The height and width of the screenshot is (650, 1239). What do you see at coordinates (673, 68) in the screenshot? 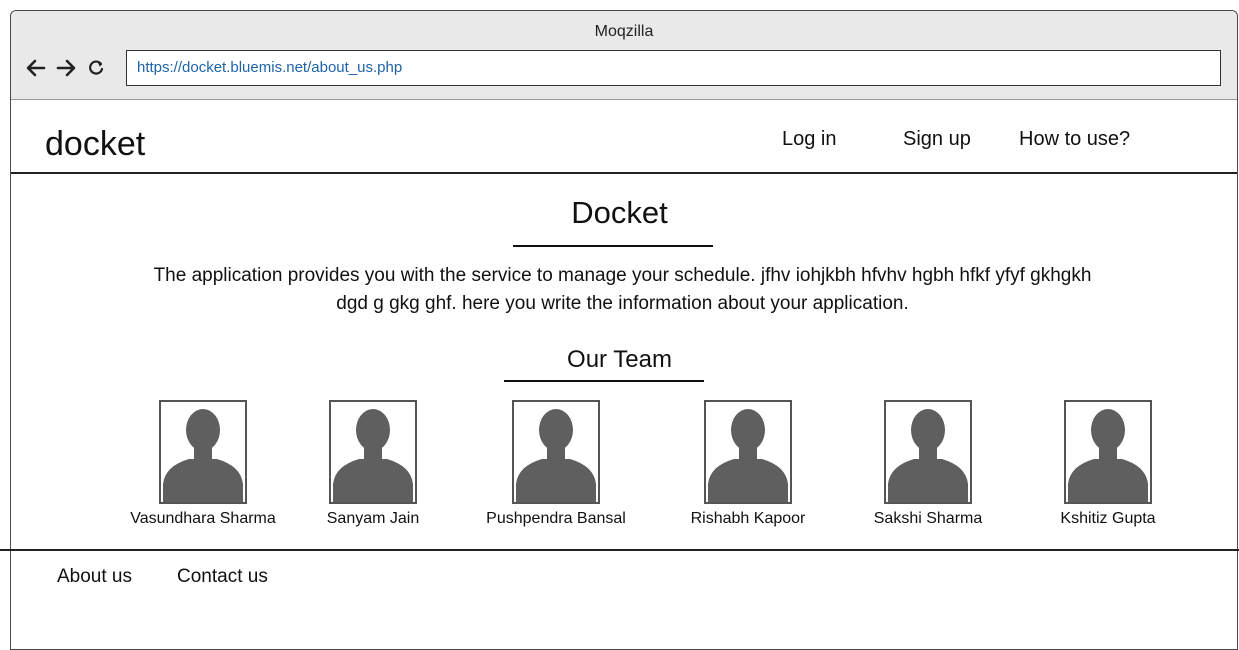
I see `url-bar: https://docket.bluemis.net/about_us.php` at bounding box center [673, 68].